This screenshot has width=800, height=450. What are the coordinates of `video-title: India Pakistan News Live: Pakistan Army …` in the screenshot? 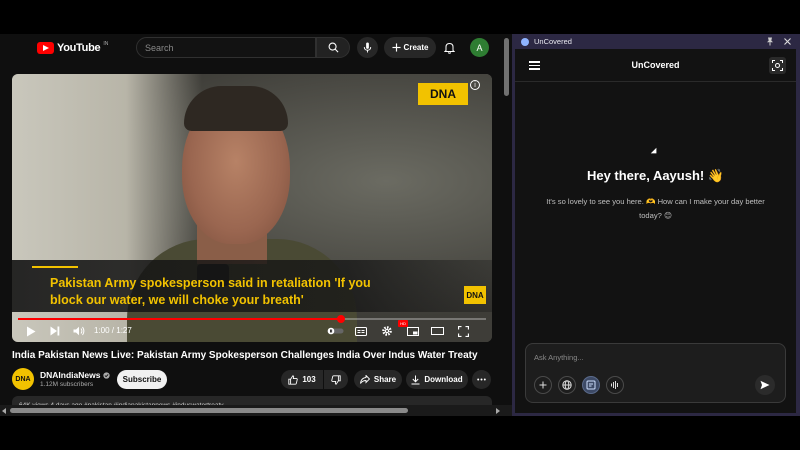 It's located at (245, 355).